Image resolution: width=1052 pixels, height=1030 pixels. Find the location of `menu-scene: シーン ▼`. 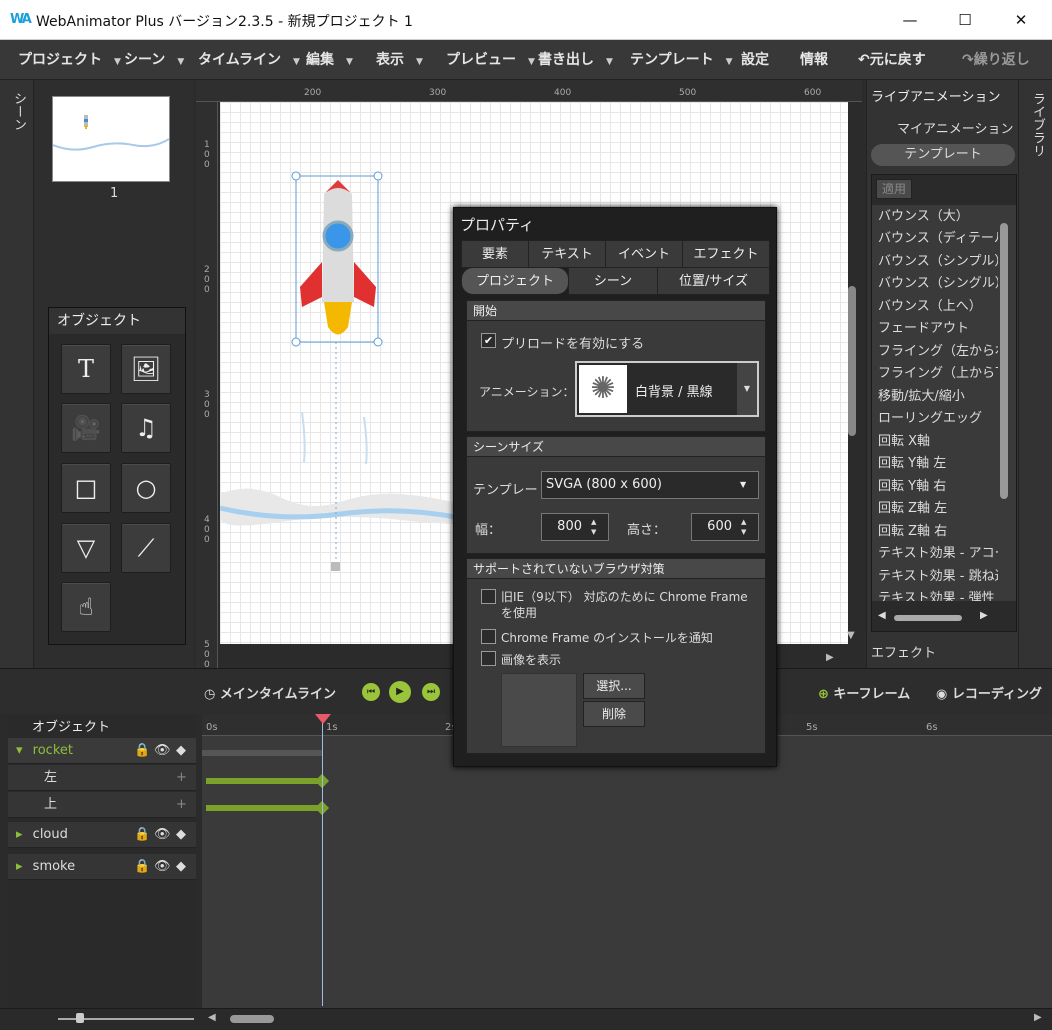

menu-scene: シーン ▼ is located at coordinates (154, 60).